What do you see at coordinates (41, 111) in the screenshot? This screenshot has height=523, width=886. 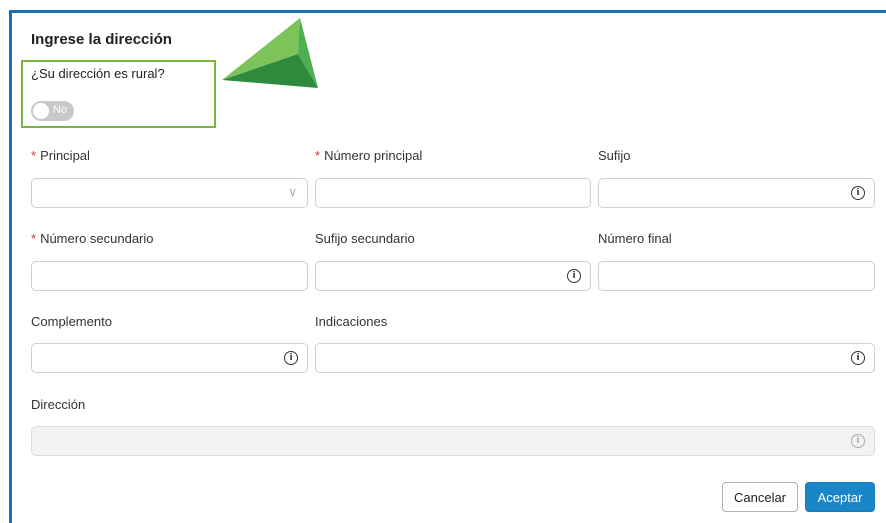 I see `toggle-knob` at bounding box center [41, 111].